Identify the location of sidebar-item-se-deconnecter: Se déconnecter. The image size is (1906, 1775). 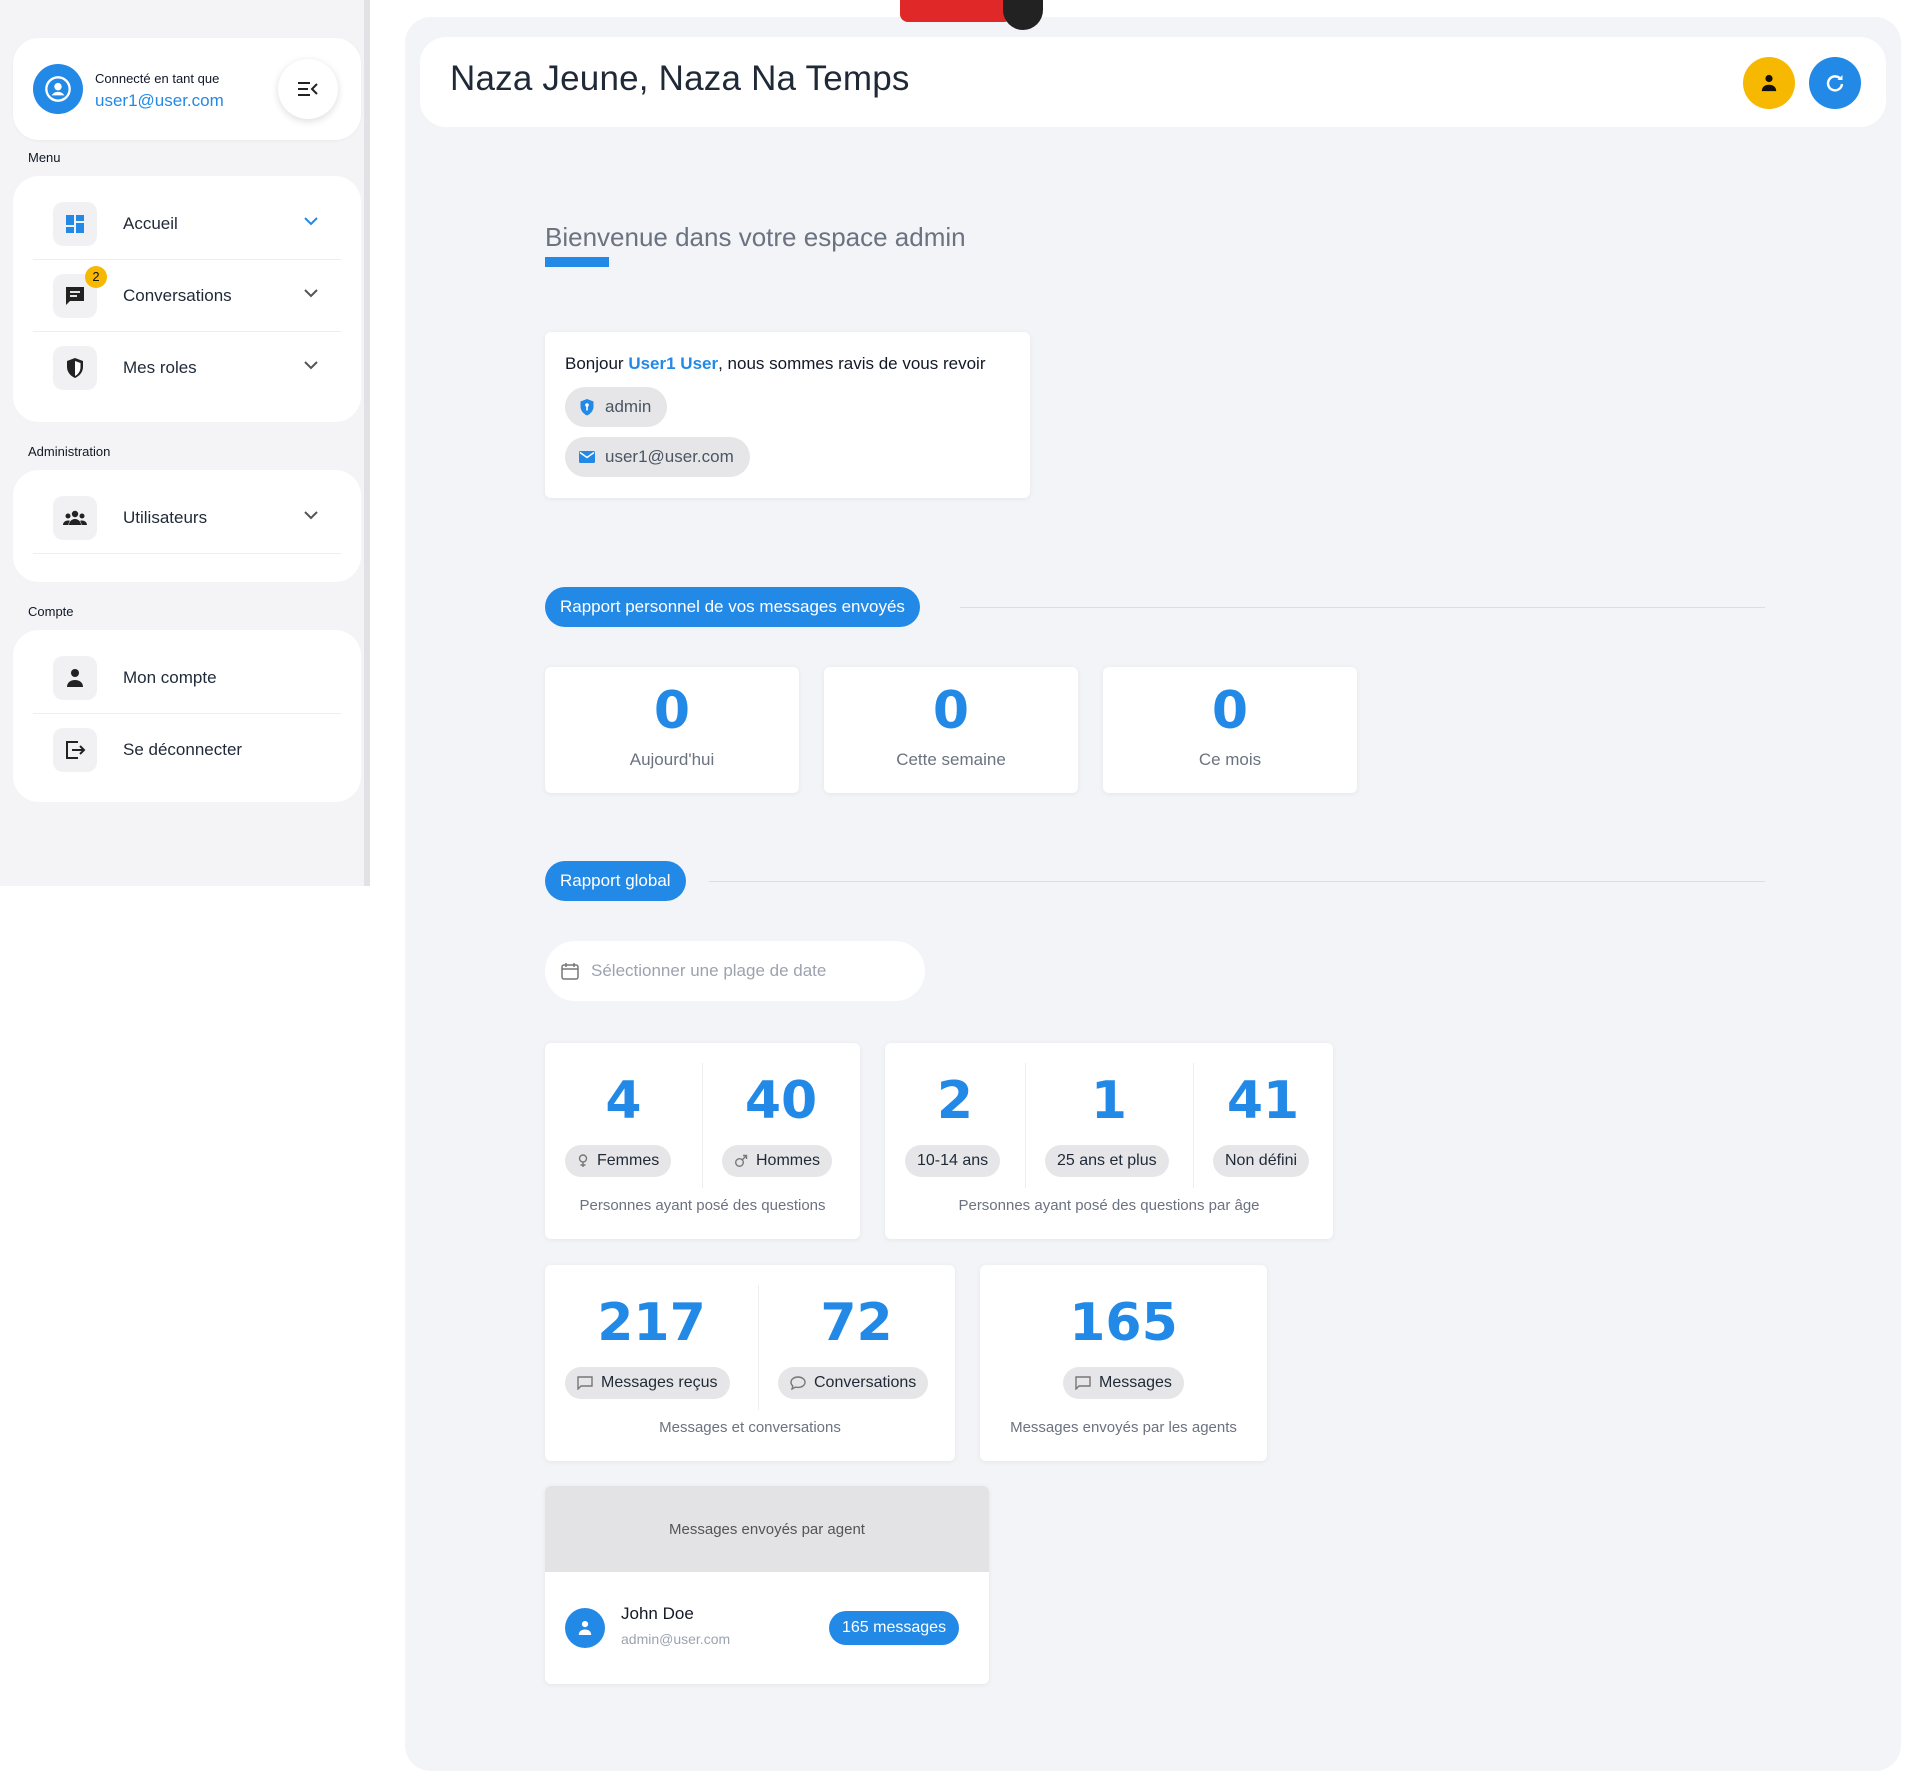
(187, 750).